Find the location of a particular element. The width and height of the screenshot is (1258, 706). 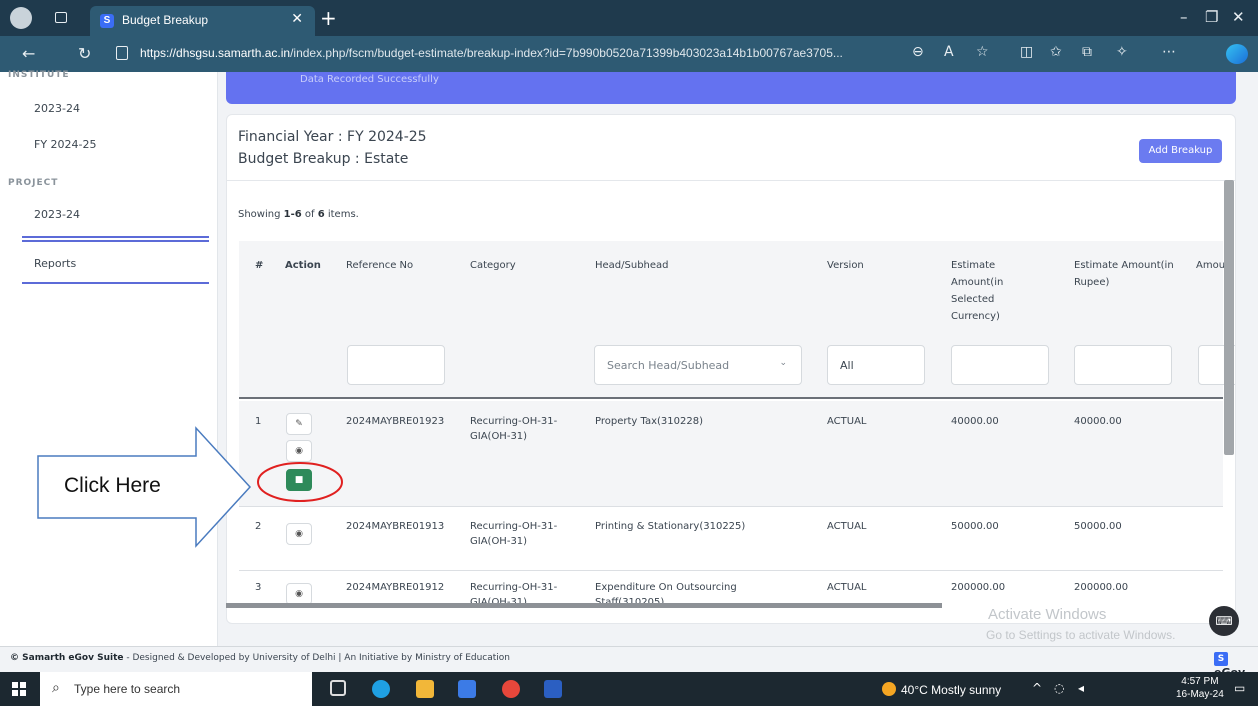

edge-icon is located at coordinates (381, 689).